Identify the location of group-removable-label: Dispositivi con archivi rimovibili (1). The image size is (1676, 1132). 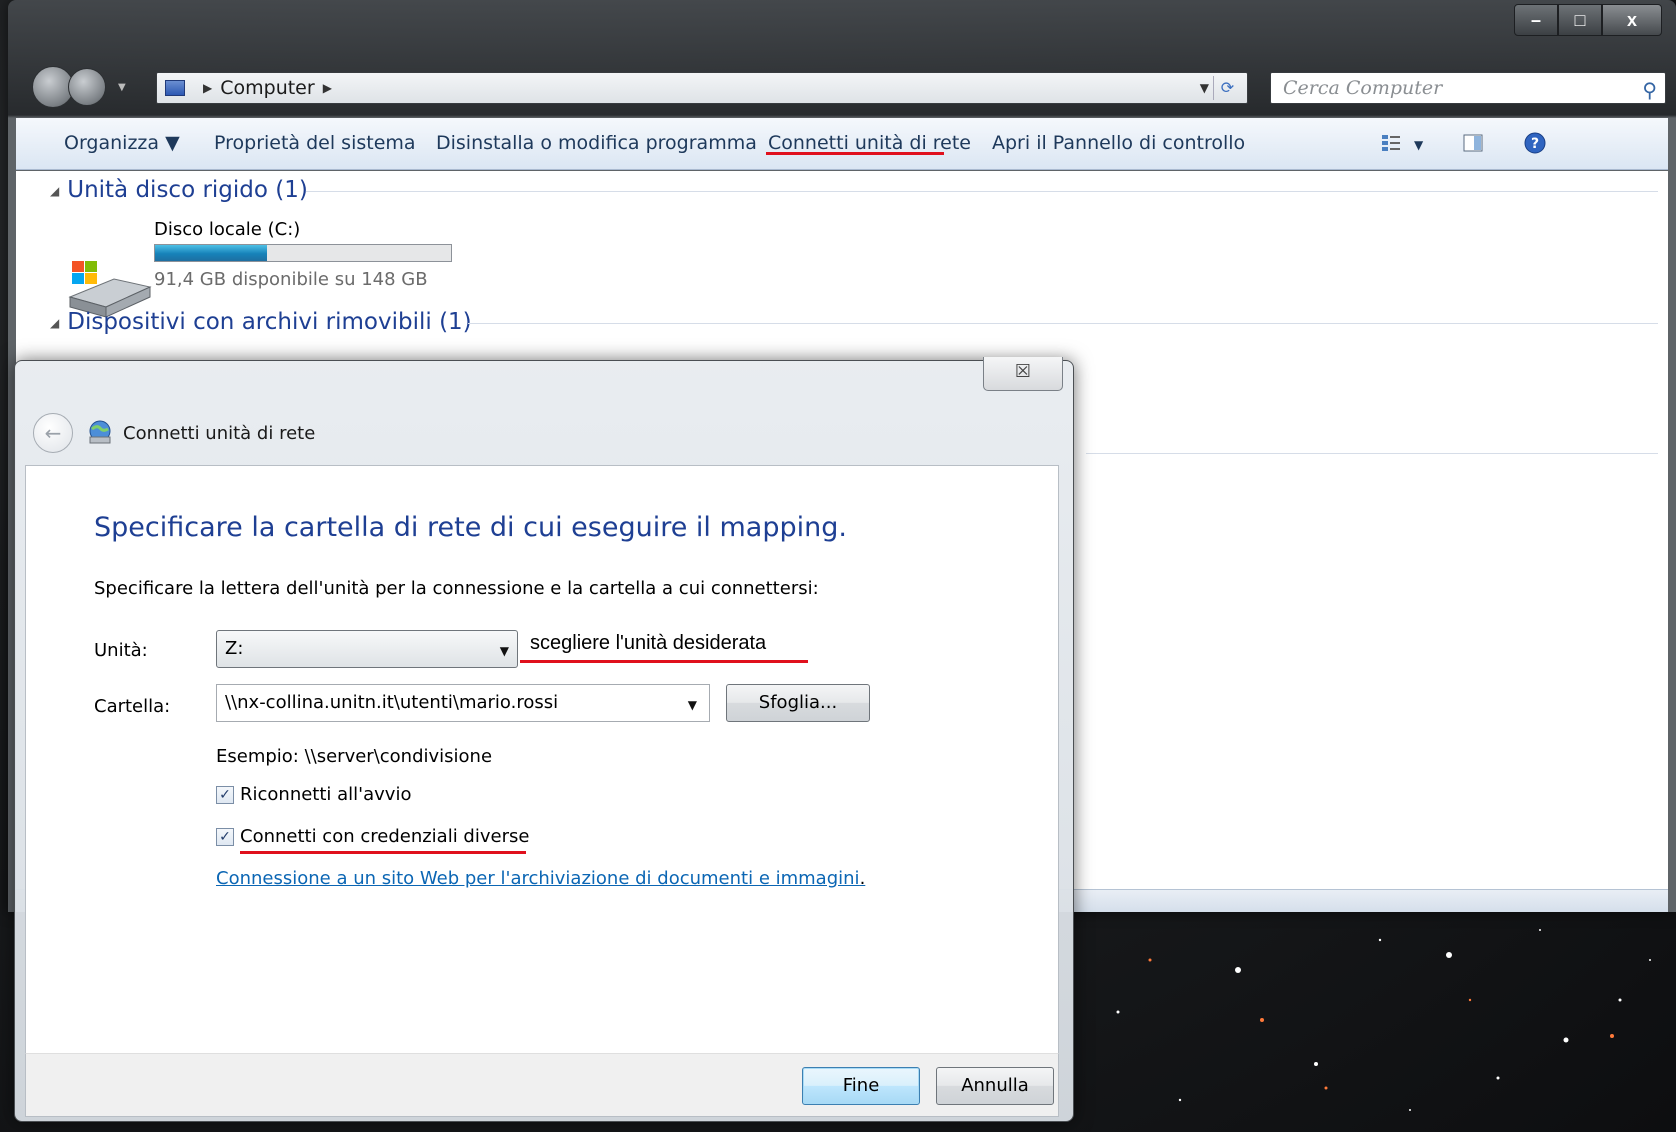
(269, 322).